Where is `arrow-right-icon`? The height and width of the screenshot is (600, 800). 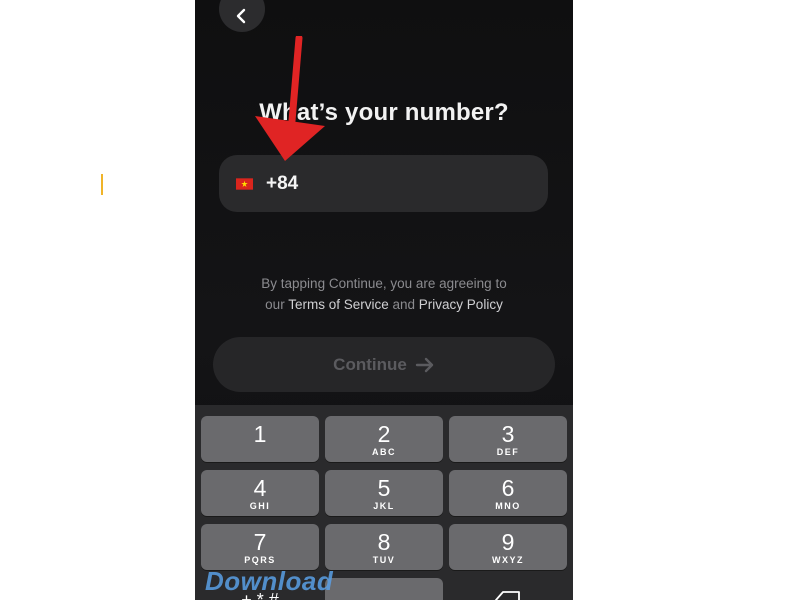
arrow-right-icon is located at coordinates (424, 364).